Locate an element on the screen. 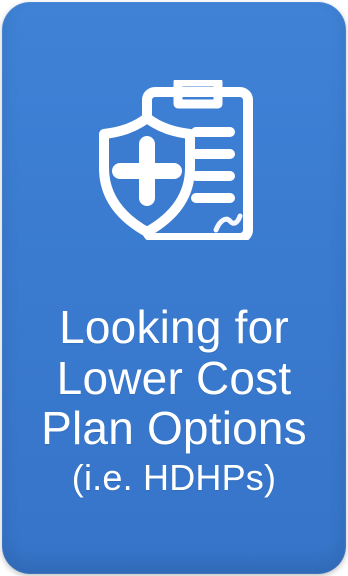 The image size is (348, 576). insurance-policy-icon is located at coordinates (177, 160).